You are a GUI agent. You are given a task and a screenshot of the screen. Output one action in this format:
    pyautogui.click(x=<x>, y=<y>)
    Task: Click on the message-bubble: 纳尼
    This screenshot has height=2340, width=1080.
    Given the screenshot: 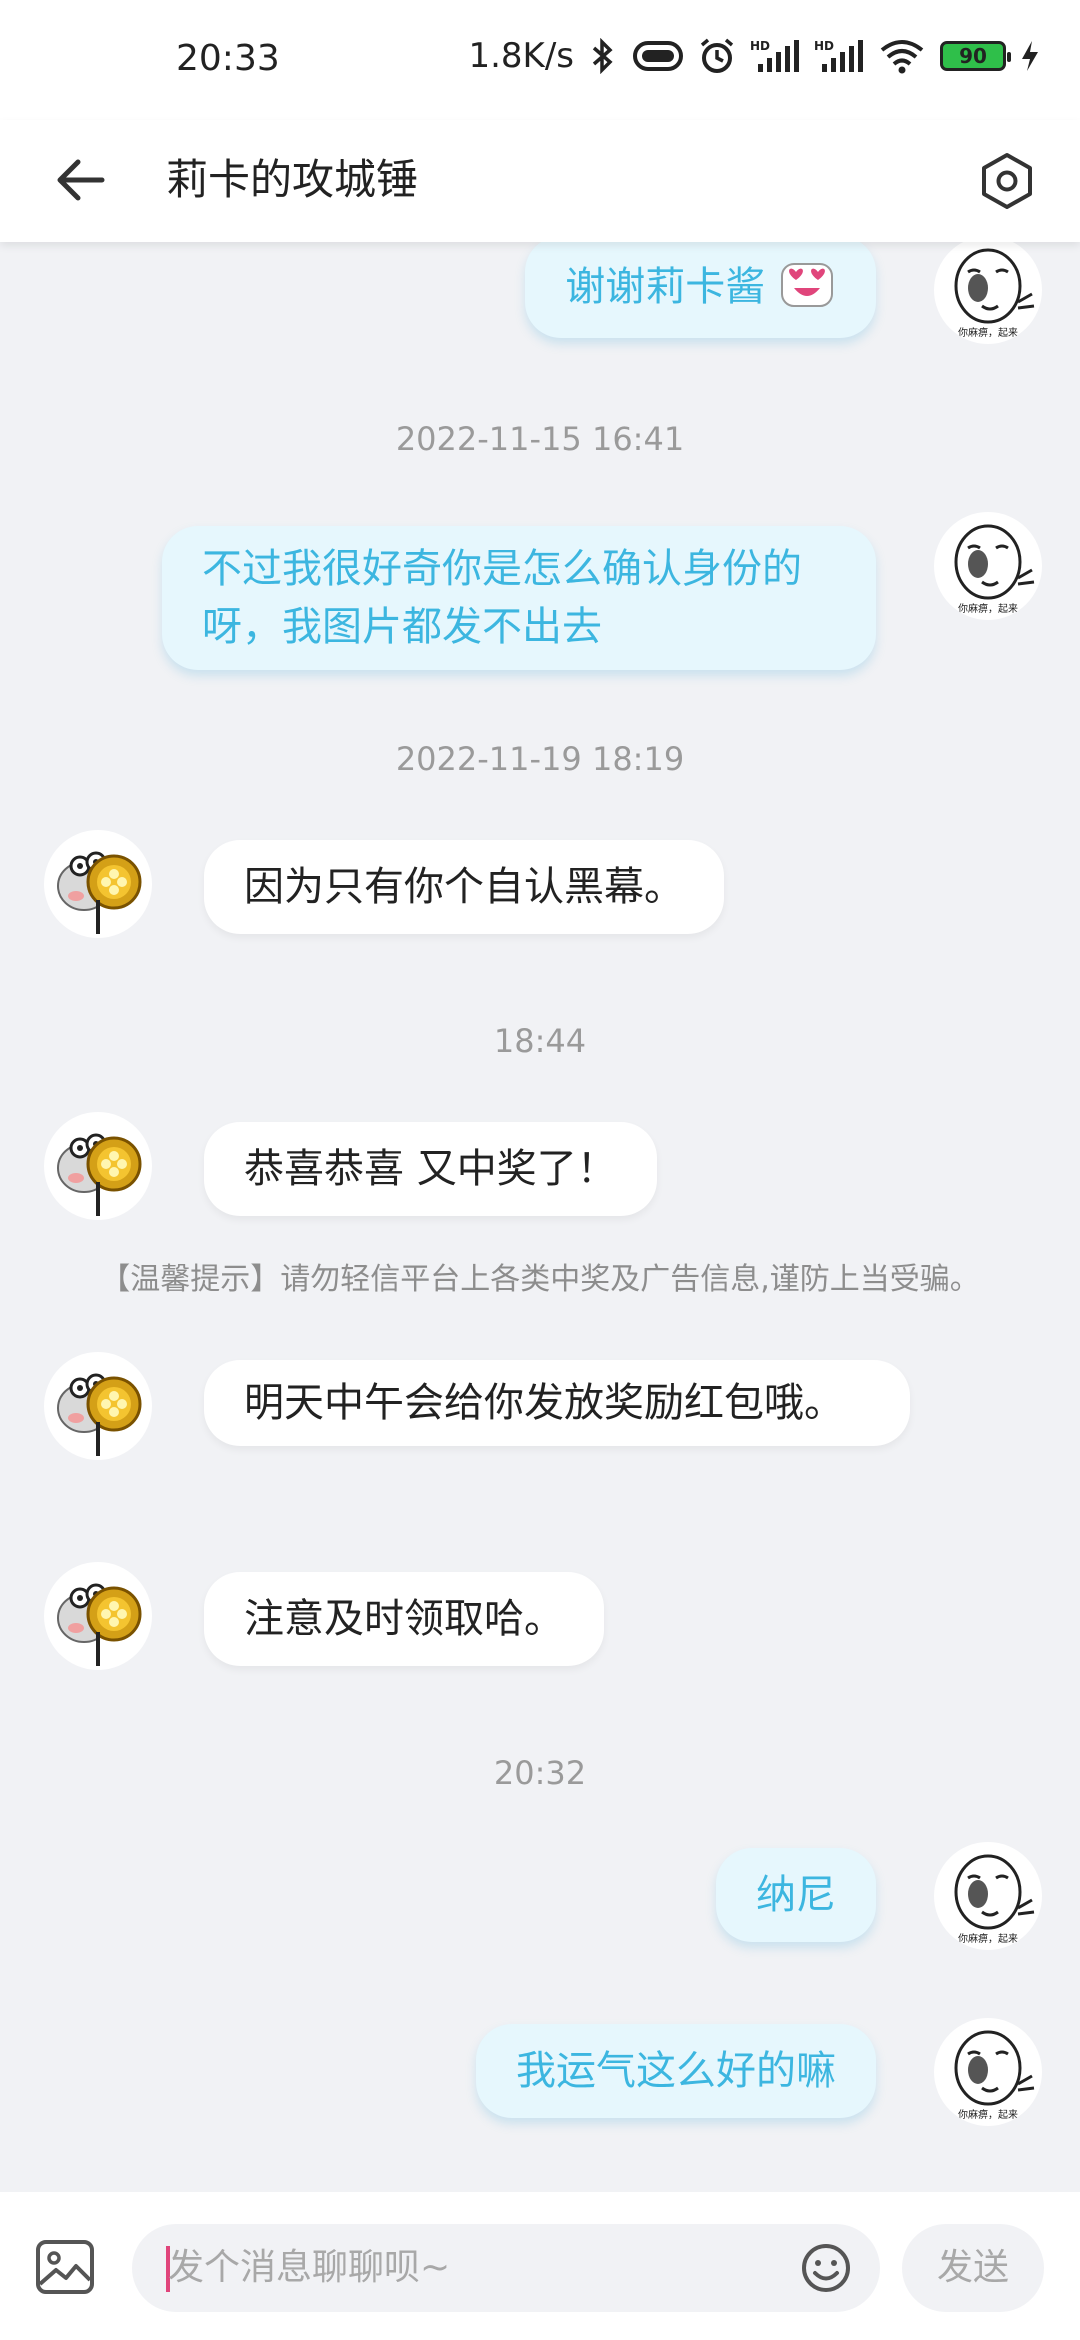 What is the action you would take?
    pyautogui.click(x=796, y=1895)
    